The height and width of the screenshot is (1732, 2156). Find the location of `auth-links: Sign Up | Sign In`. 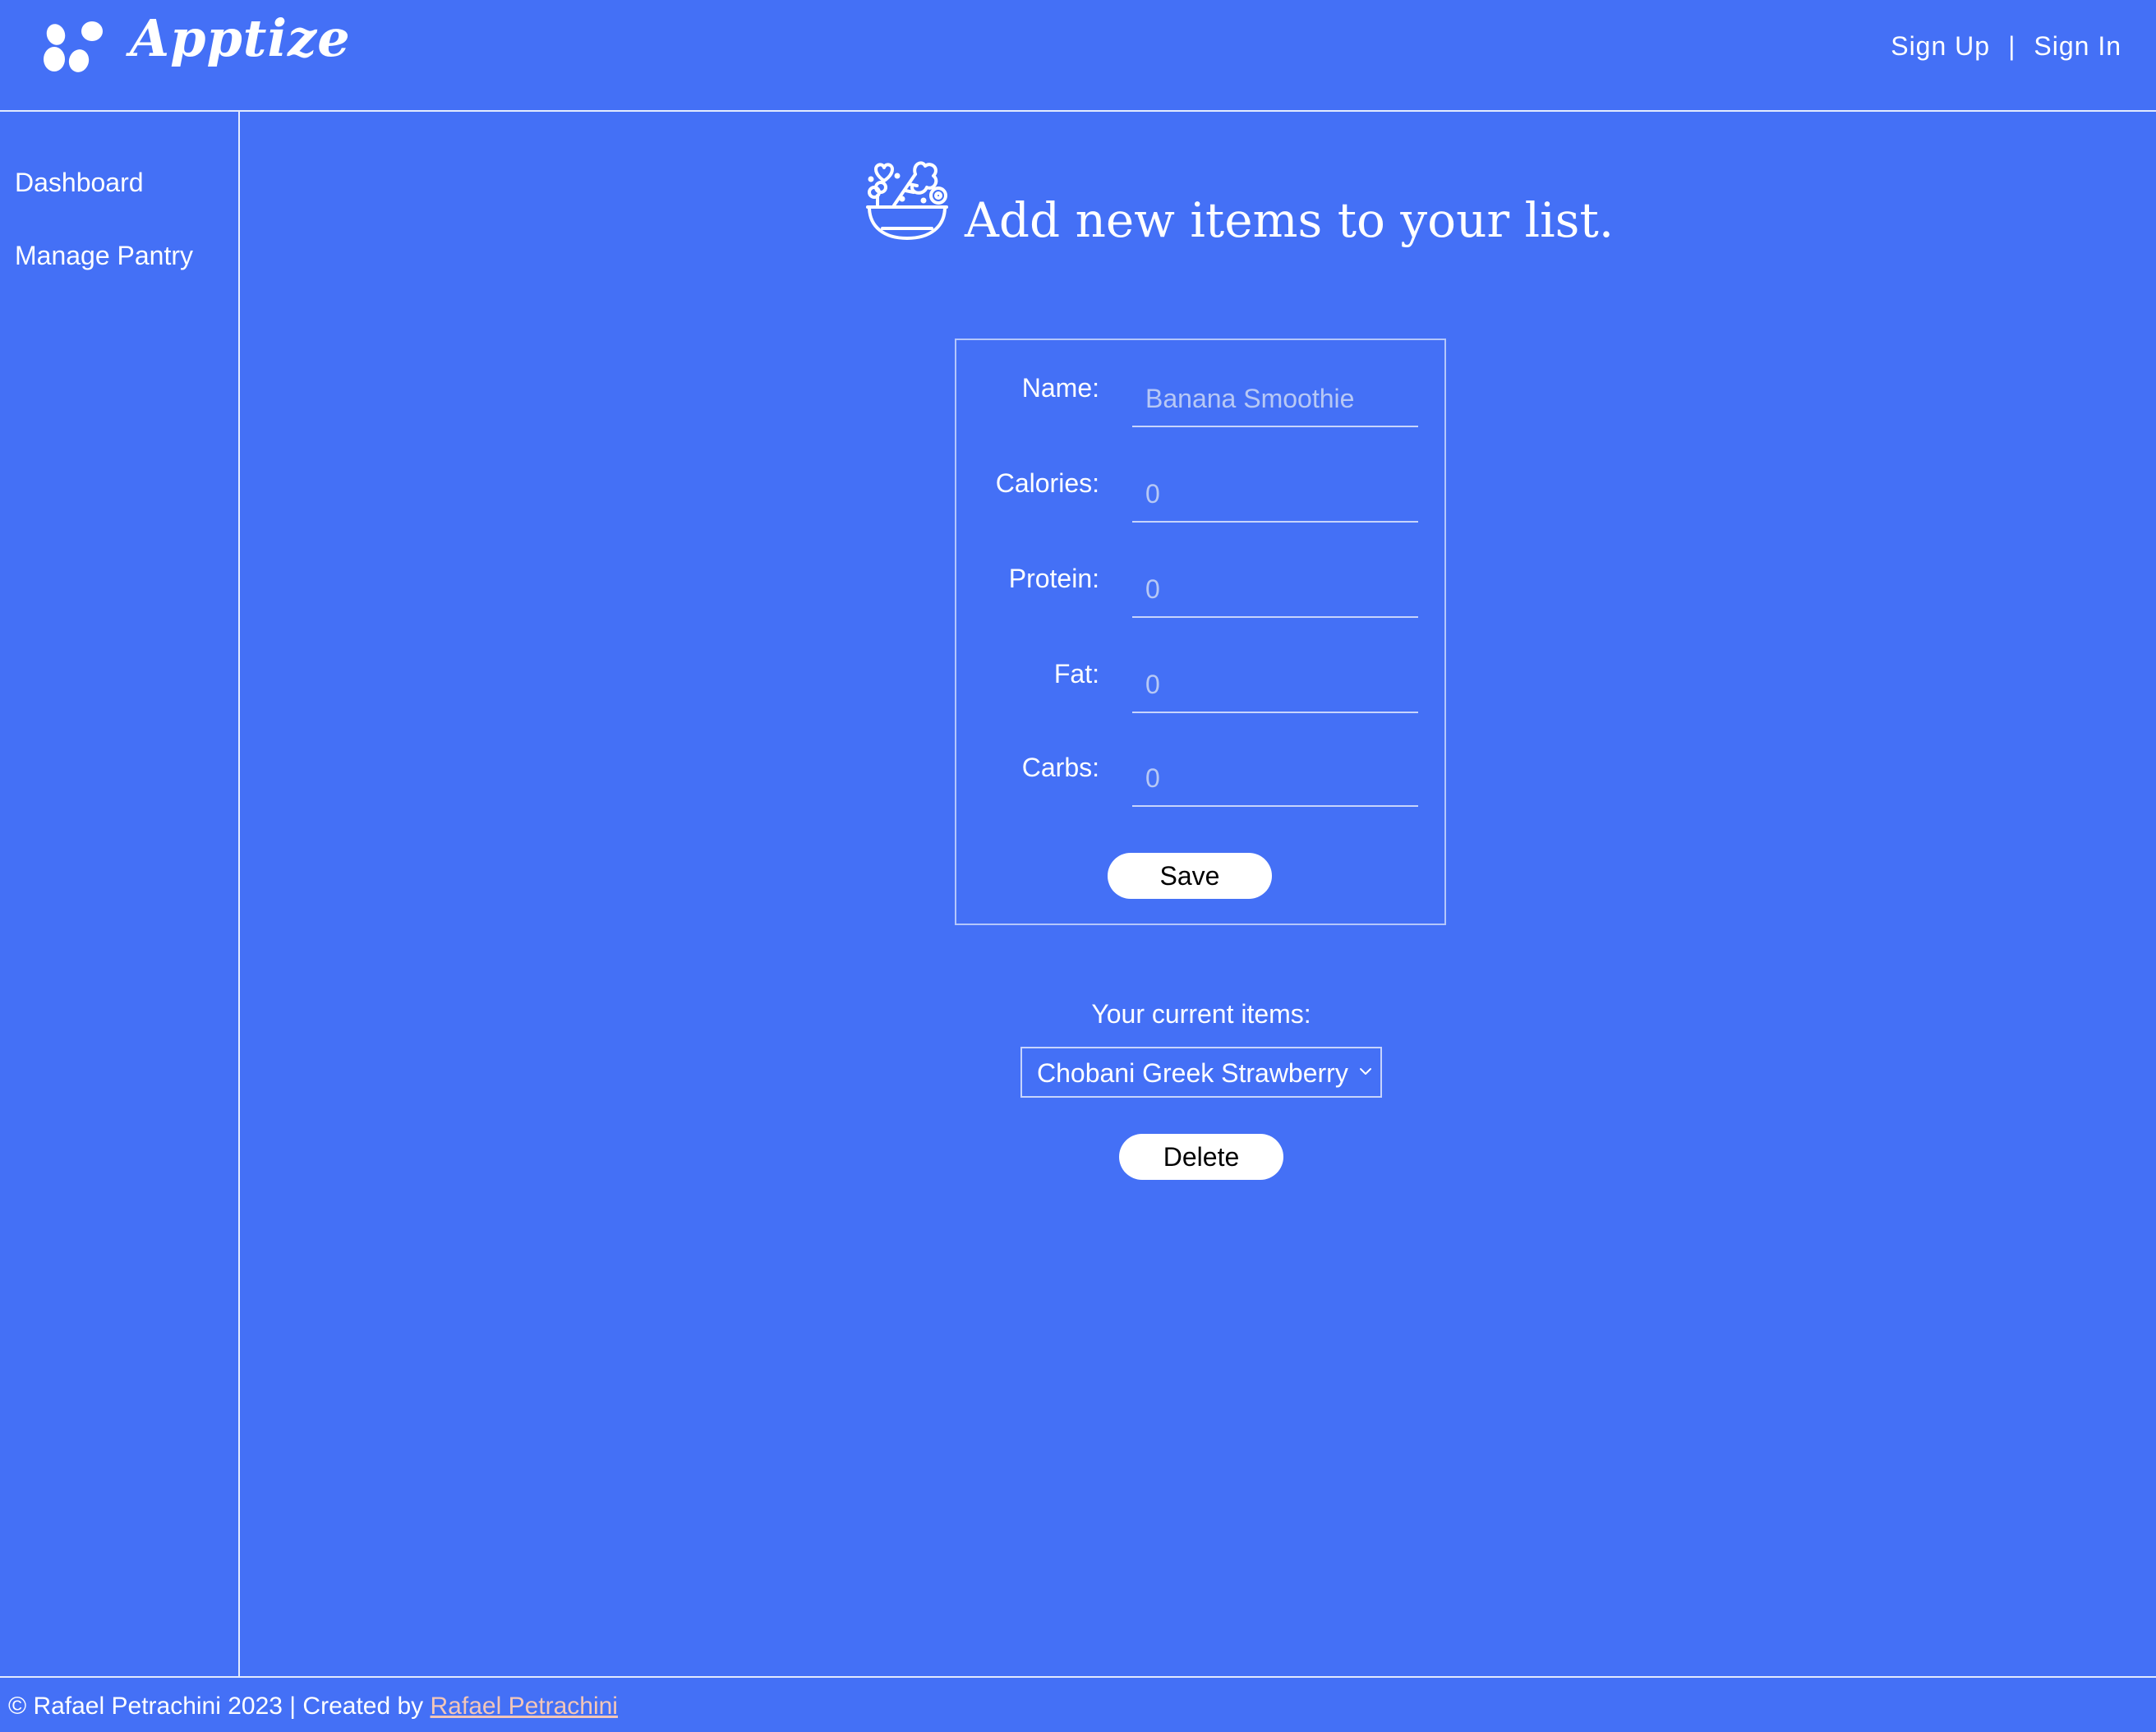

auth-links: Sign Up | Sign In is located at coordinates (2006, 46).